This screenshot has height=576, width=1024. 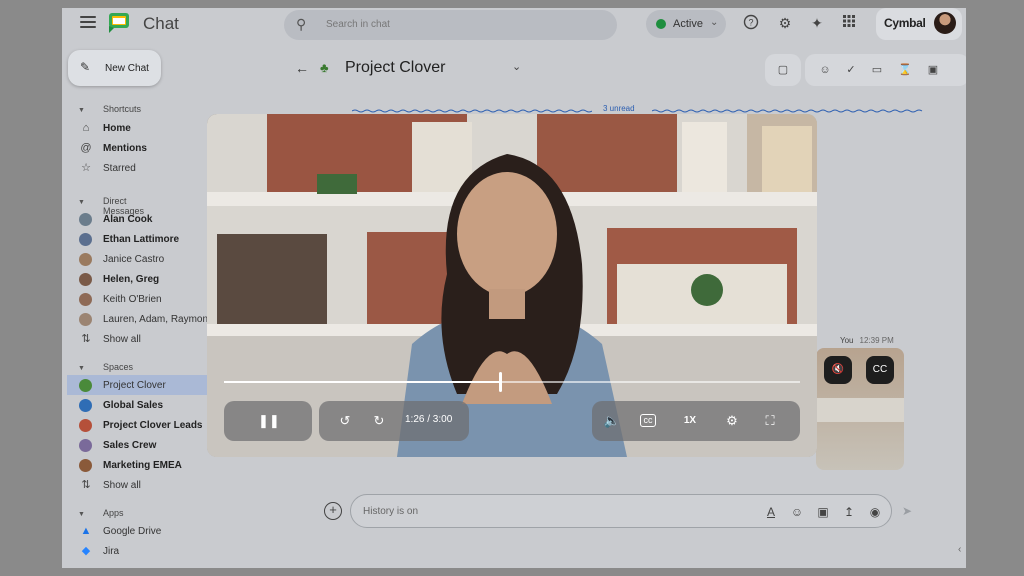 I want to click on spaces-heading: ▼ Spaces, so click(x=105, y=367).